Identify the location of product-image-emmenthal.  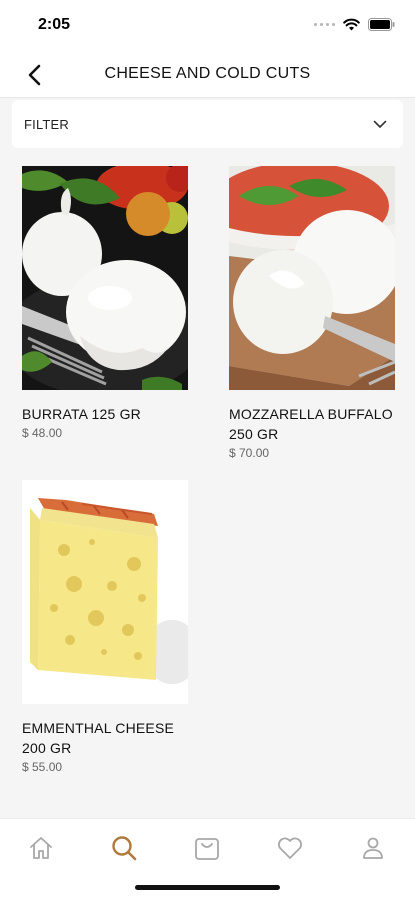
(105, 592).